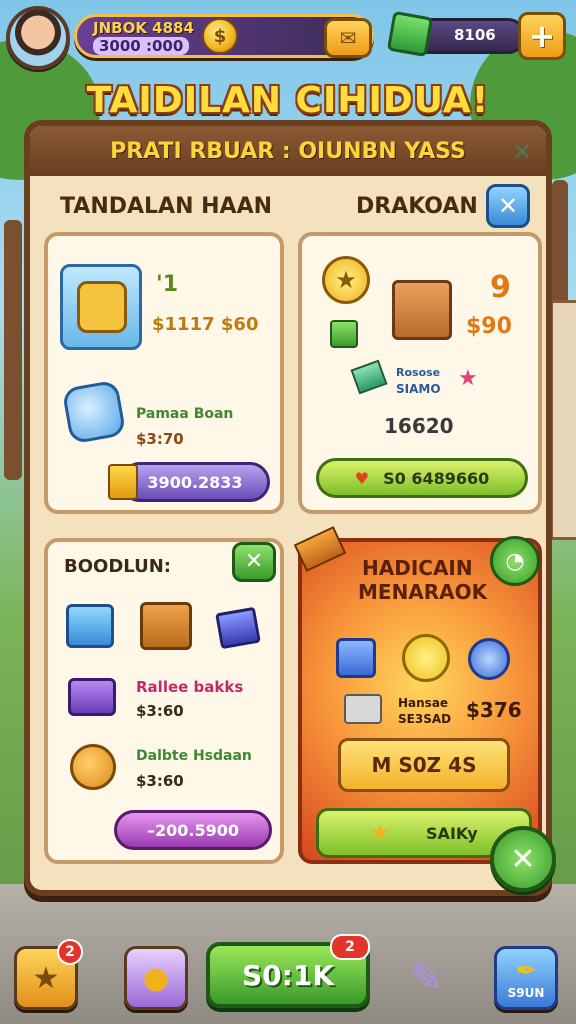  Describe the element at coordinates (523, 859) in the screenshot. I see `floating-close-button: ✕` at that location.